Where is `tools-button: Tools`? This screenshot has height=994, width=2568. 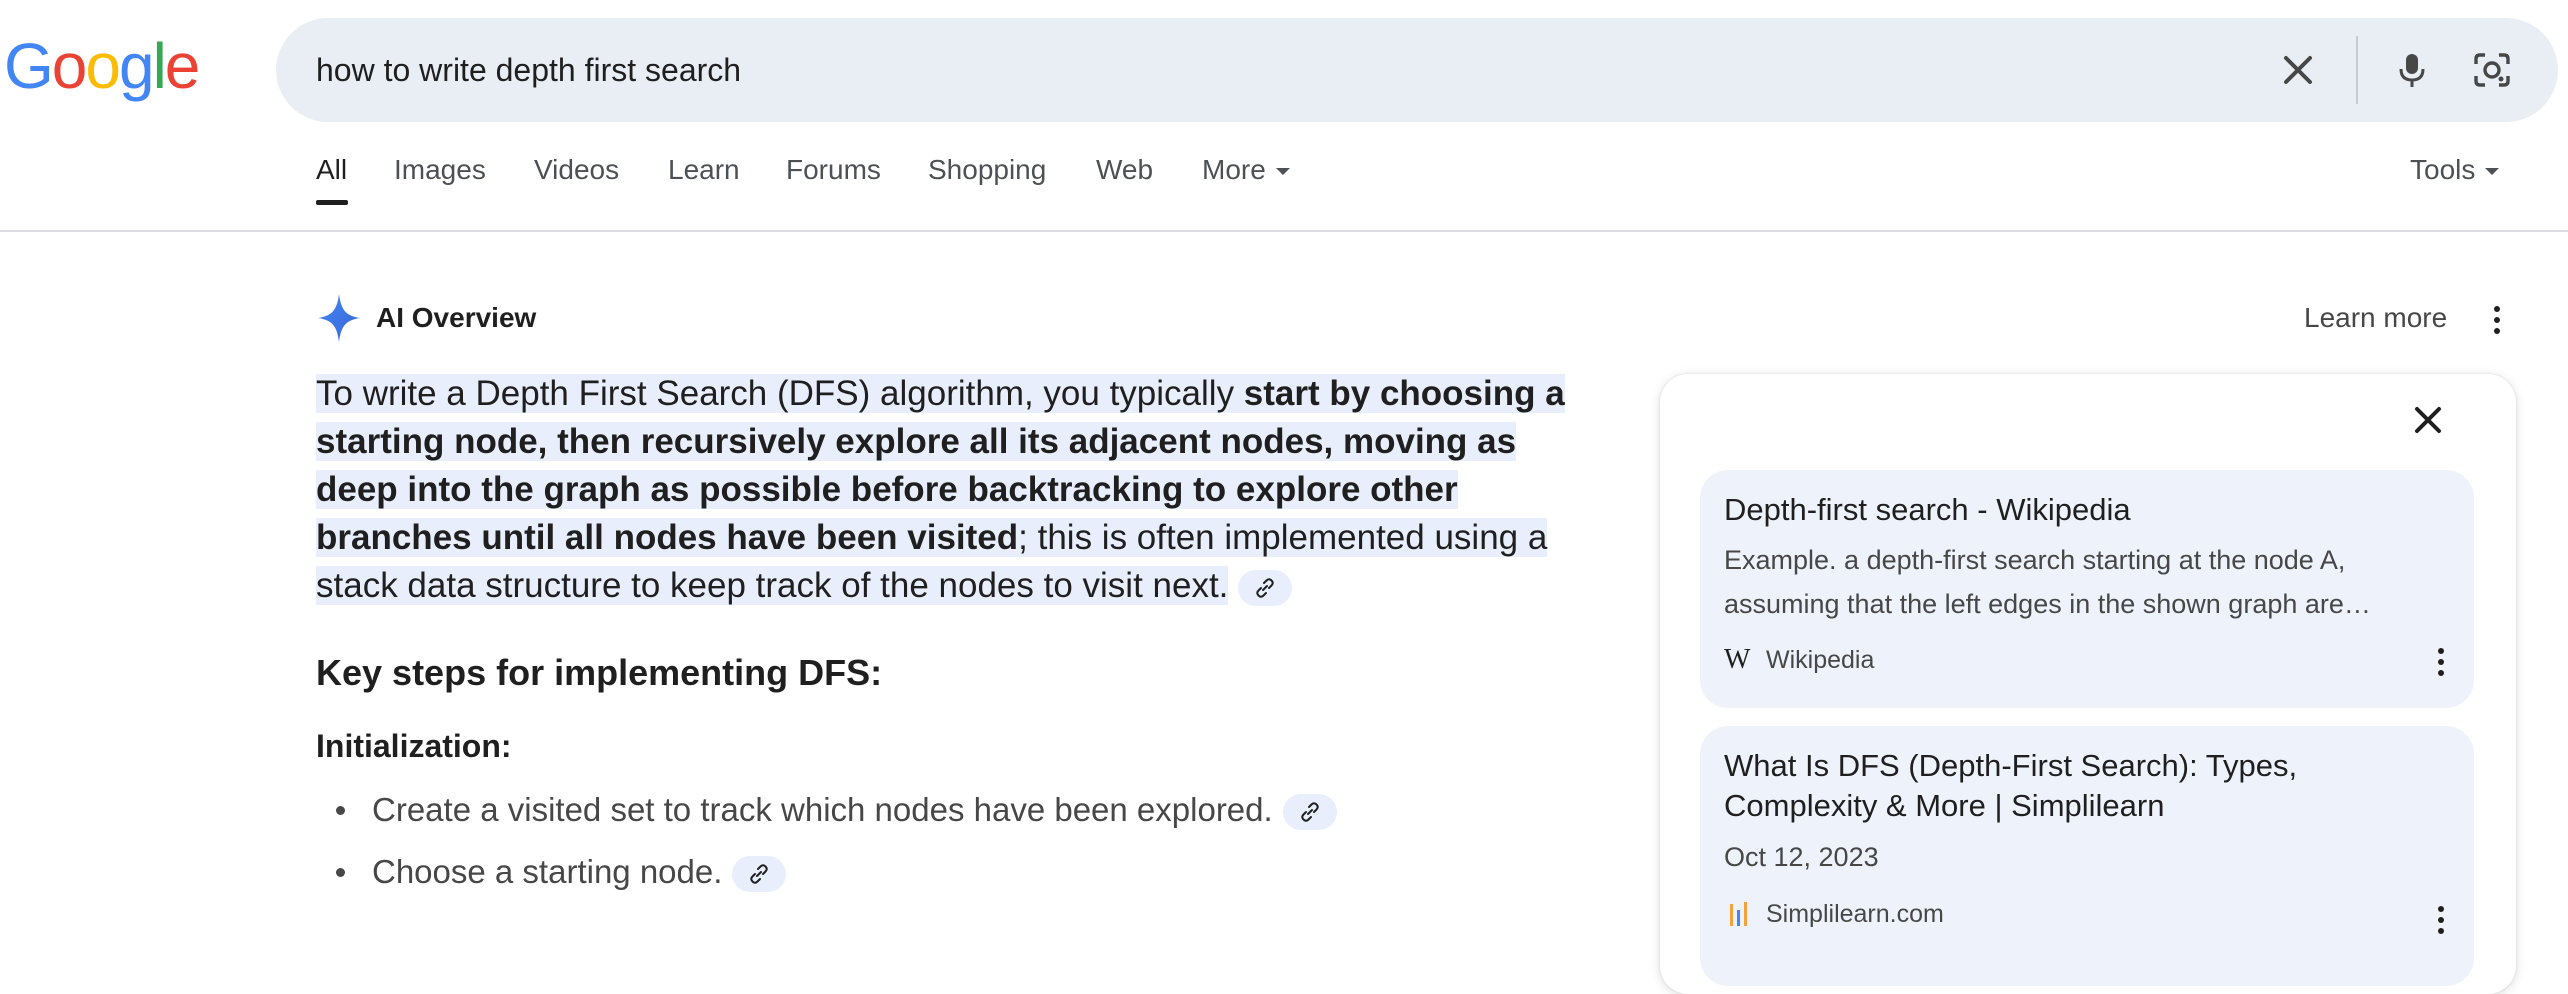
tools-button: Tools is located at coordinates (2455, 170).